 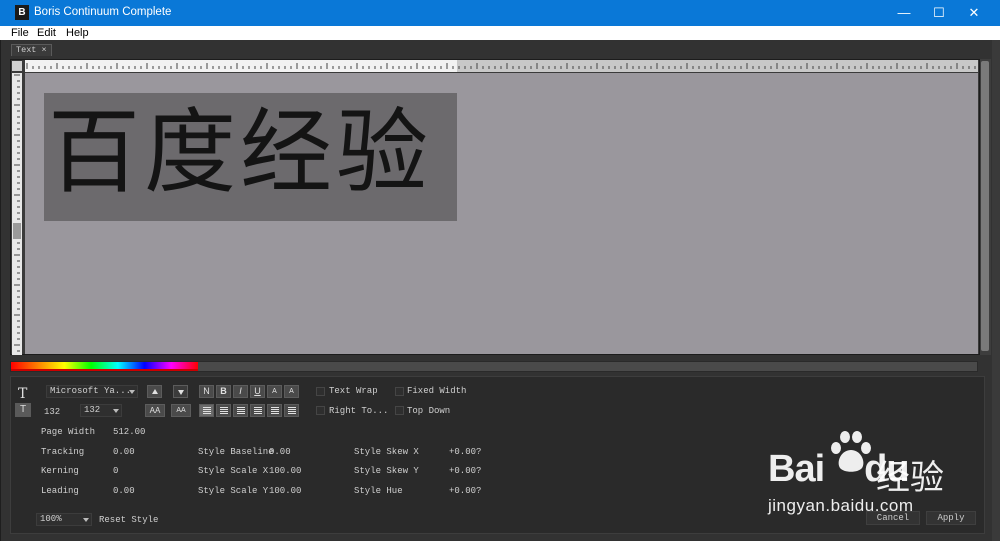 What do you see at coordinates (17, 214) in the screenshot?
I see `vertical-ruler` at bounding box center [17, 214].